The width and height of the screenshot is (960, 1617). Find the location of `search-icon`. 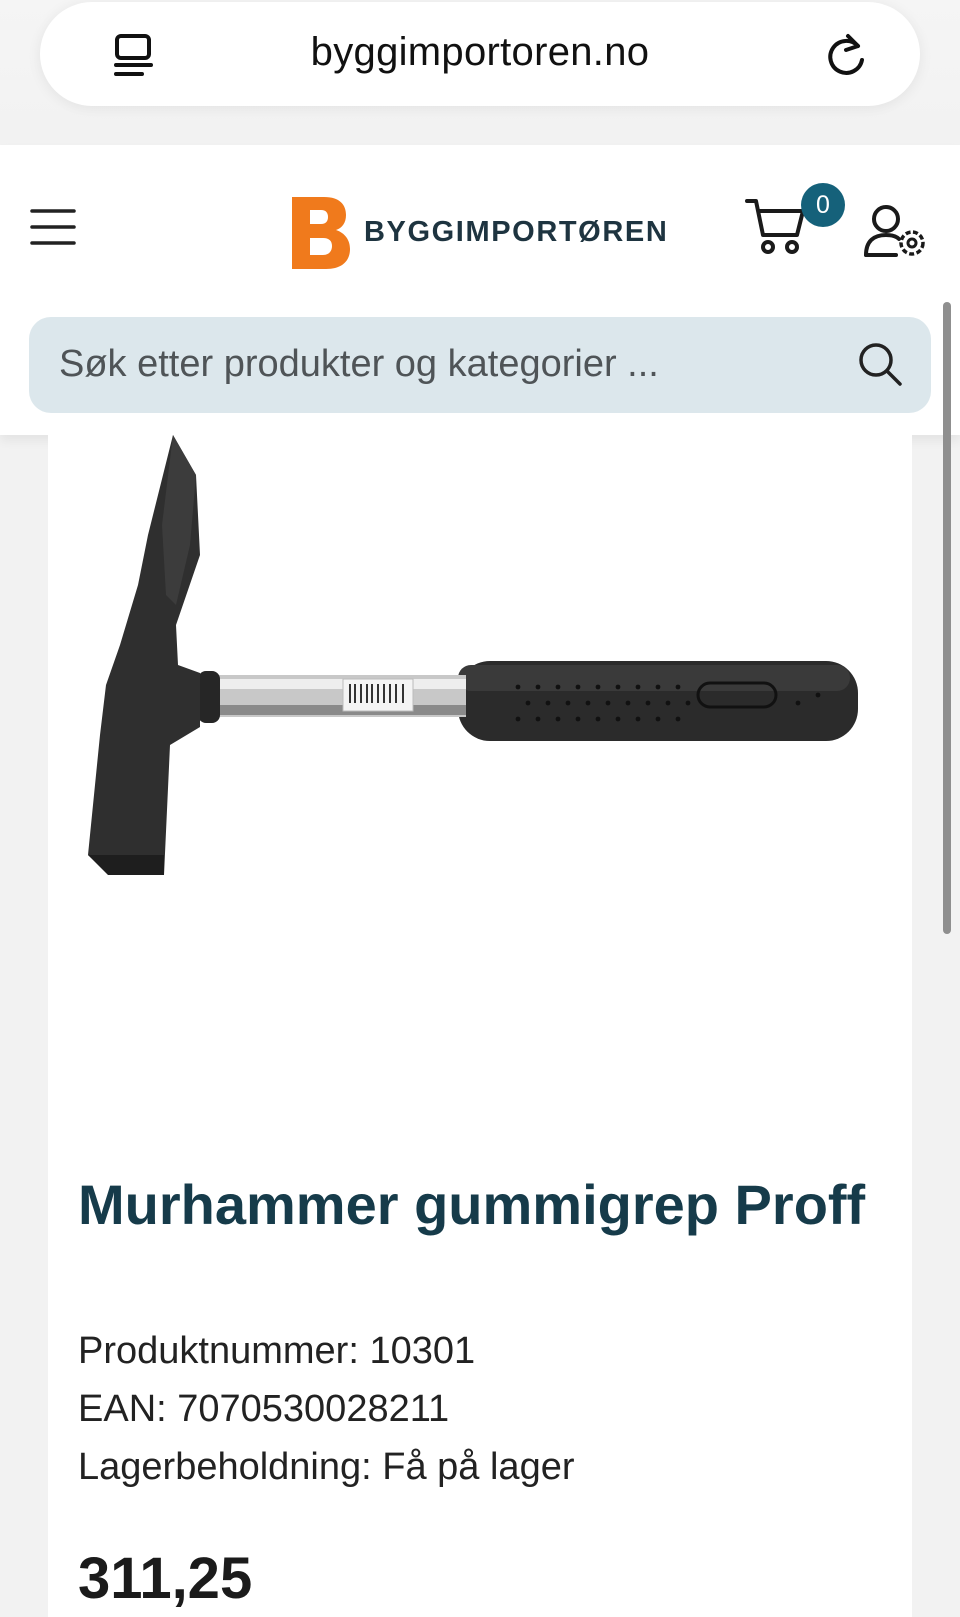

search-icon is located at coordinates (880, 364).